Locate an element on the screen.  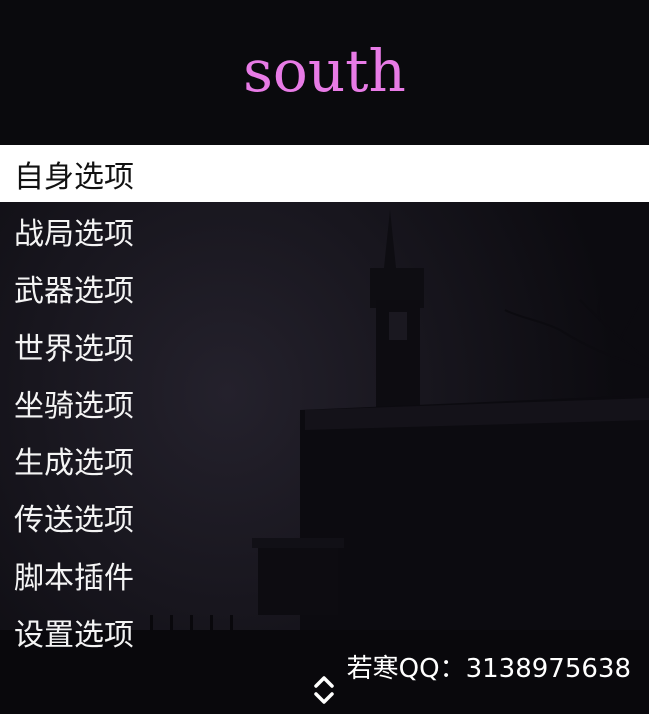
menu-item-session-options: 战局选项 is located at coordinates (324, 230).